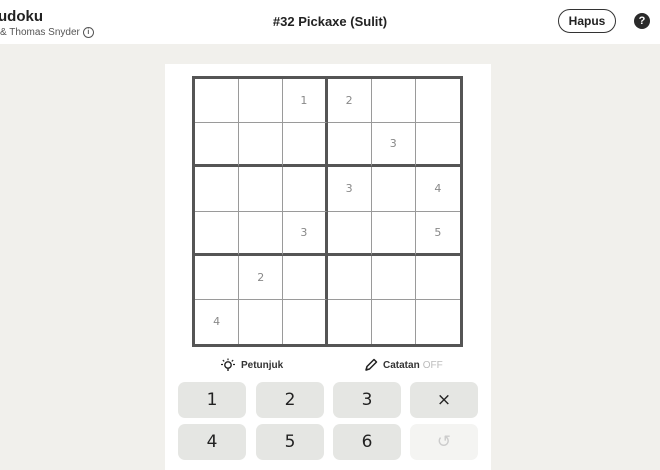 This screenshot has height=470, width=660. I want to click on board-cell: 1, so click(305, 101).